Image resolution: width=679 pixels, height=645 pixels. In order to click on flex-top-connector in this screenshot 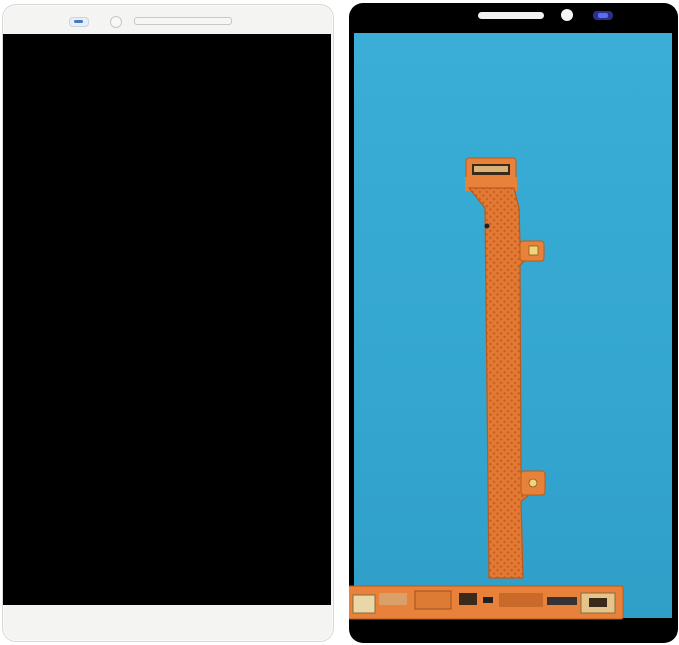, I will do `click(491, 174)`.